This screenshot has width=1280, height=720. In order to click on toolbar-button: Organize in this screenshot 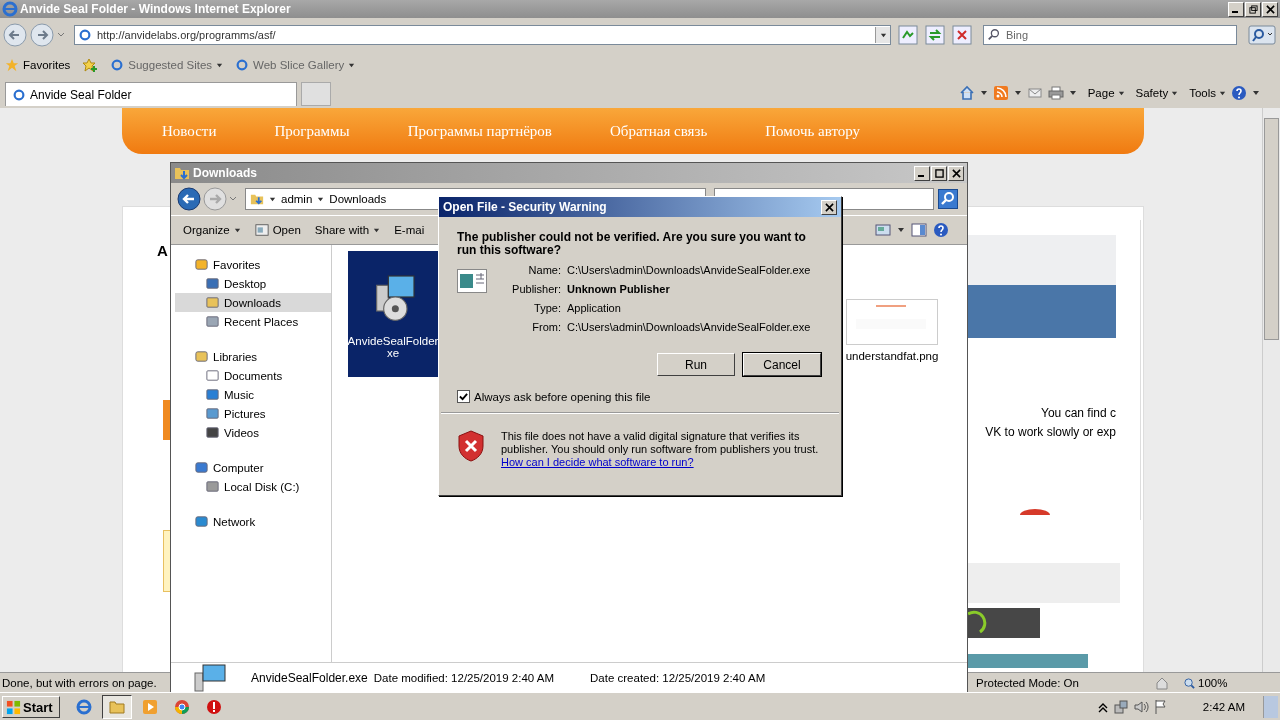, I will do `click(212, 230)`.